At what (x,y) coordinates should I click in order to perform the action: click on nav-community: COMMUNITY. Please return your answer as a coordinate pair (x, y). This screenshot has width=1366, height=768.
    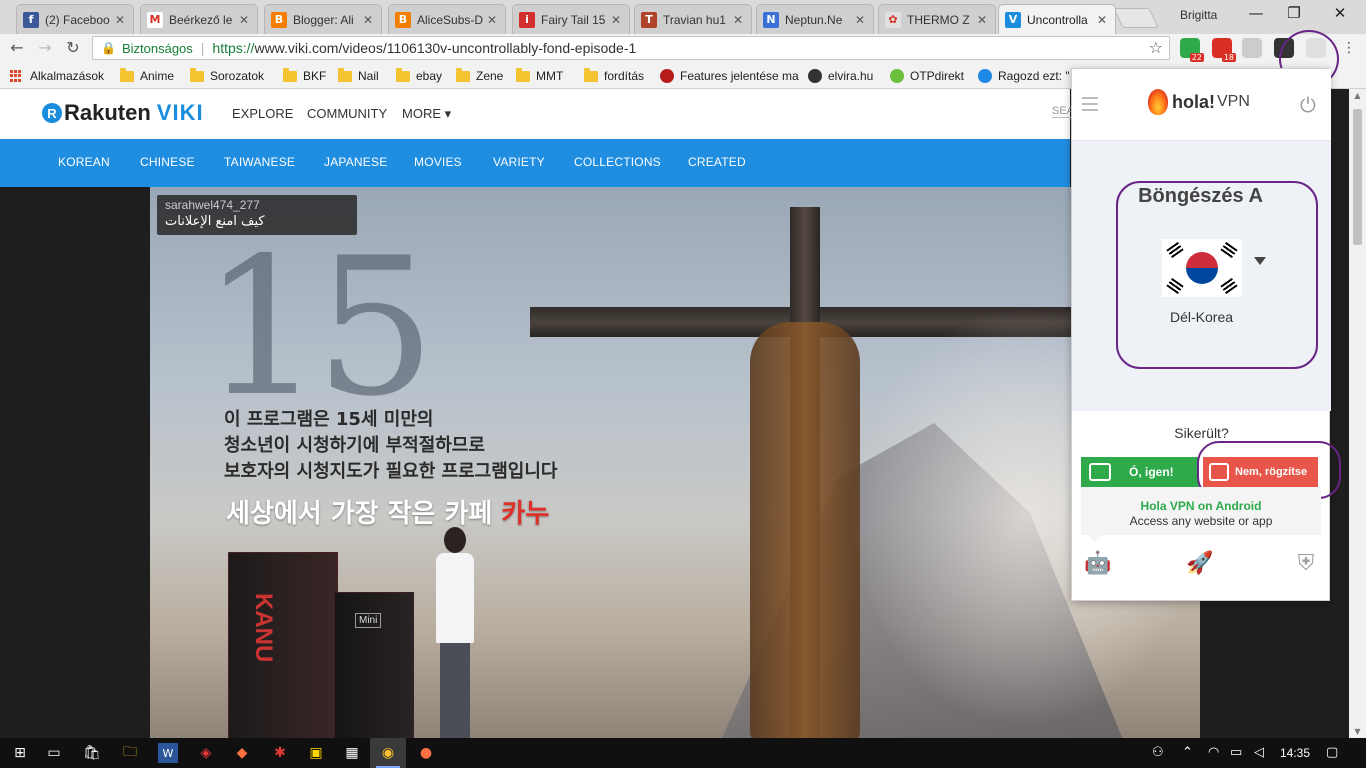
    Looking at the image, I should click on (347, 113).